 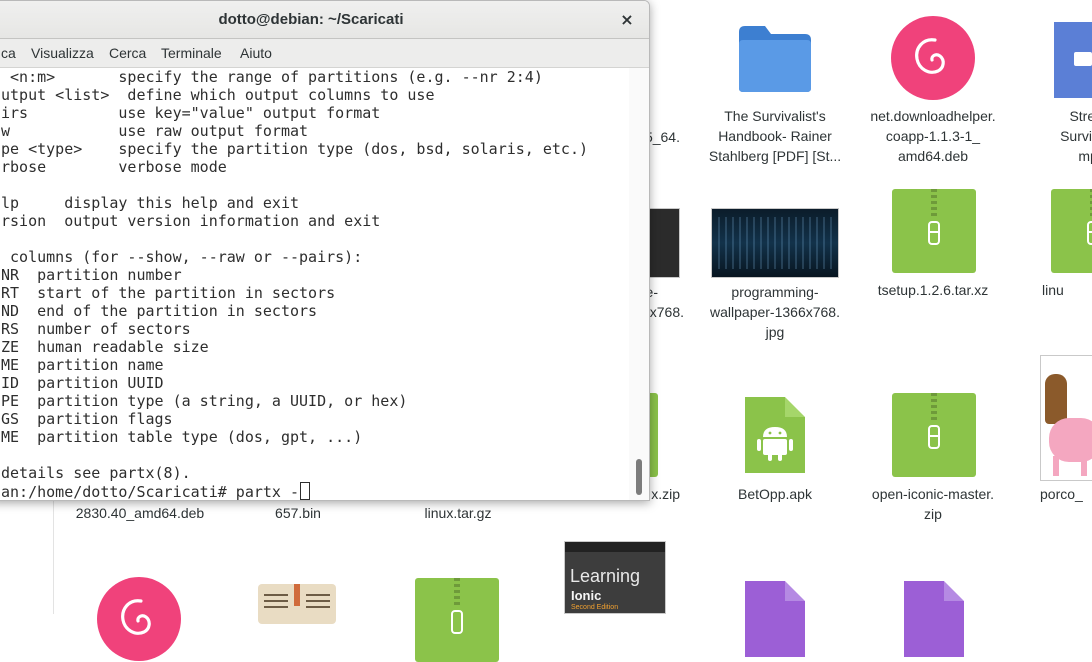 I want to click on file-label-line: The Survivalist's, so click(x=775, y=116).